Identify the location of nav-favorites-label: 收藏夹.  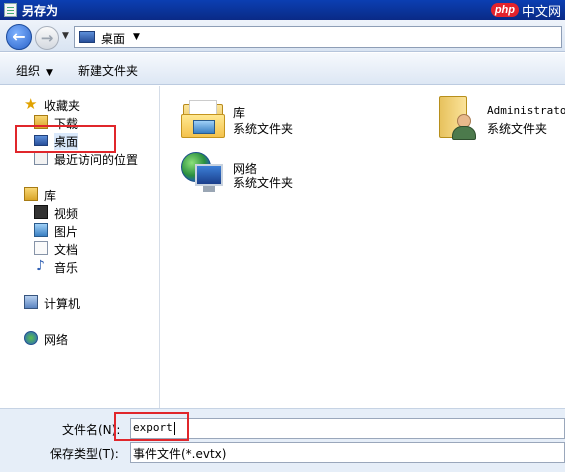
(62, 106).